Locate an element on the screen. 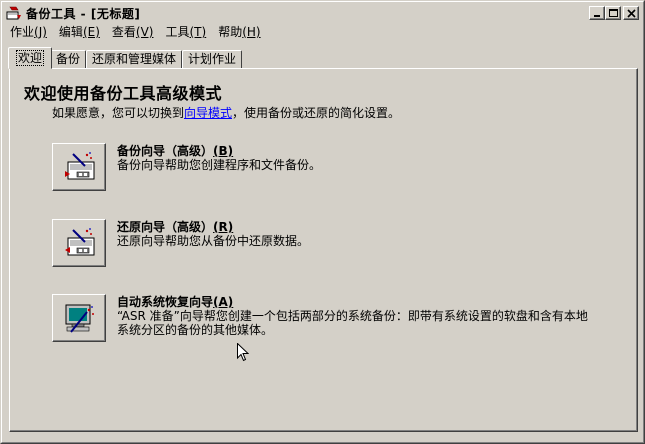  backup-wizard-title-text: 备份向导（高级） is located at coordinates (165, 151).